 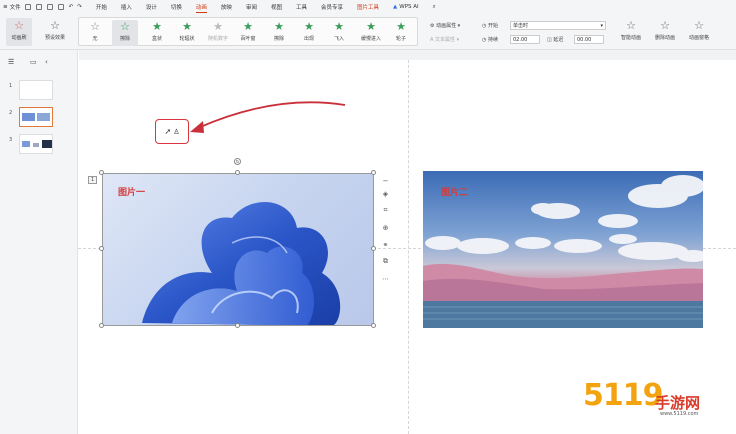 I want to click on more-options-icon: ⋯, so click(x=385, y=278).